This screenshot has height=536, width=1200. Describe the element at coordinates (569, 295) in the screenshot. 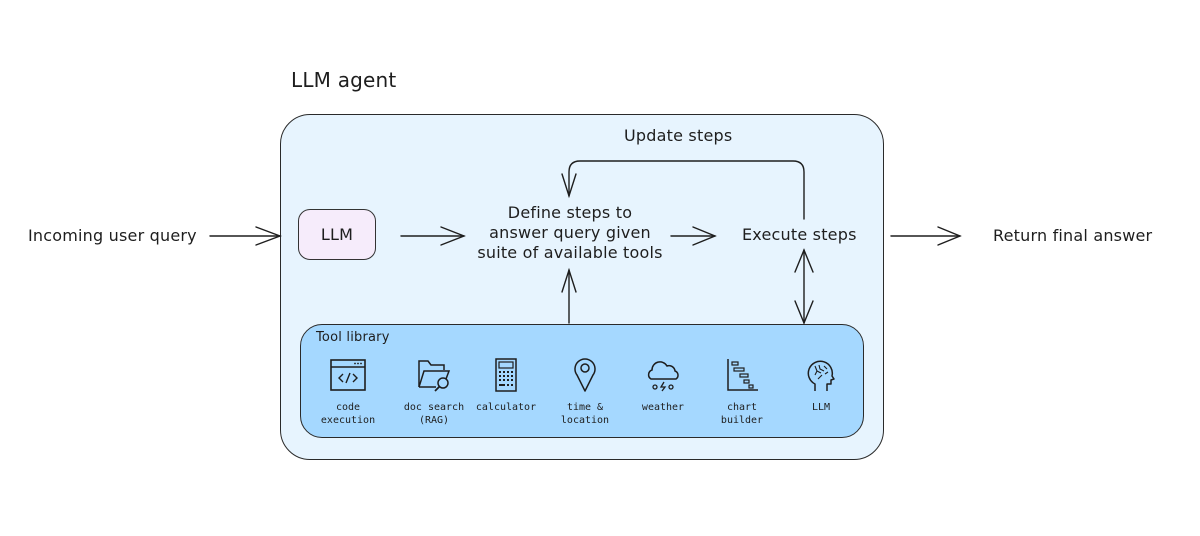

I see `arrow-toollib-to-plan` at that location.